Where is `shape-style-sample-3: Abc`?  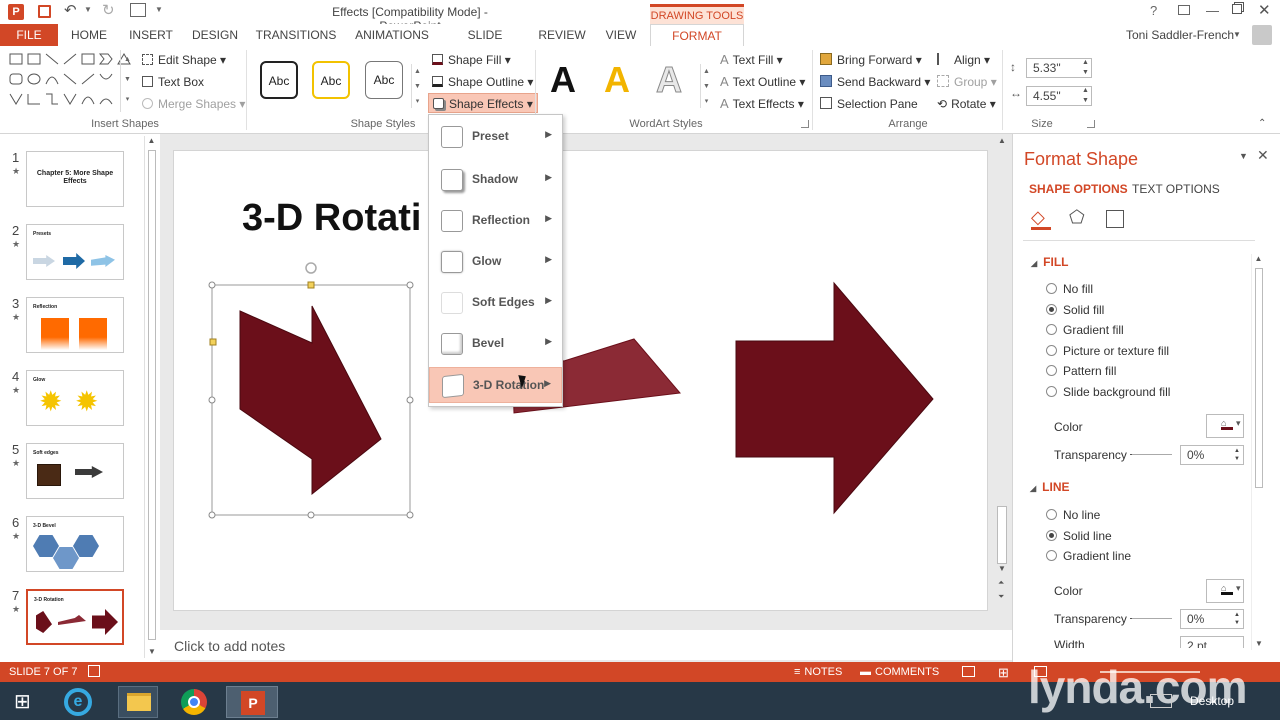
shape-style-sample-3: Abc is located at coordinates (384, 80).